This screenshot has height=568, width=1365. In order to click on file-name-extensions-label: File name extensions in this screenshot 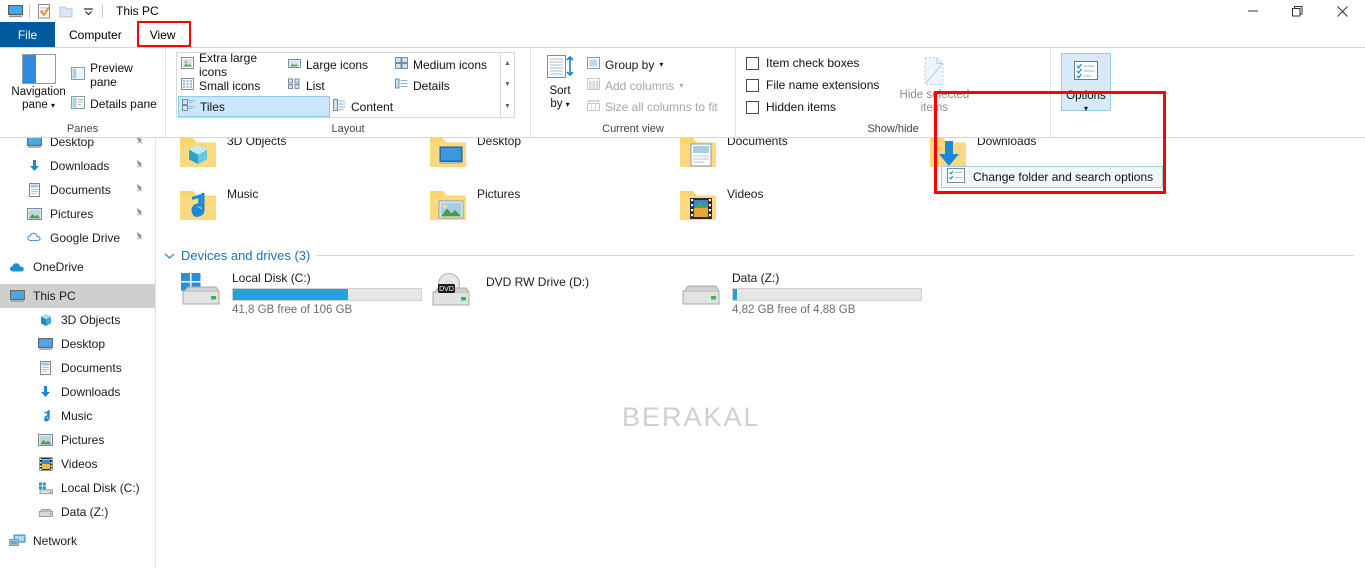, I will do `click(823, 85)`.